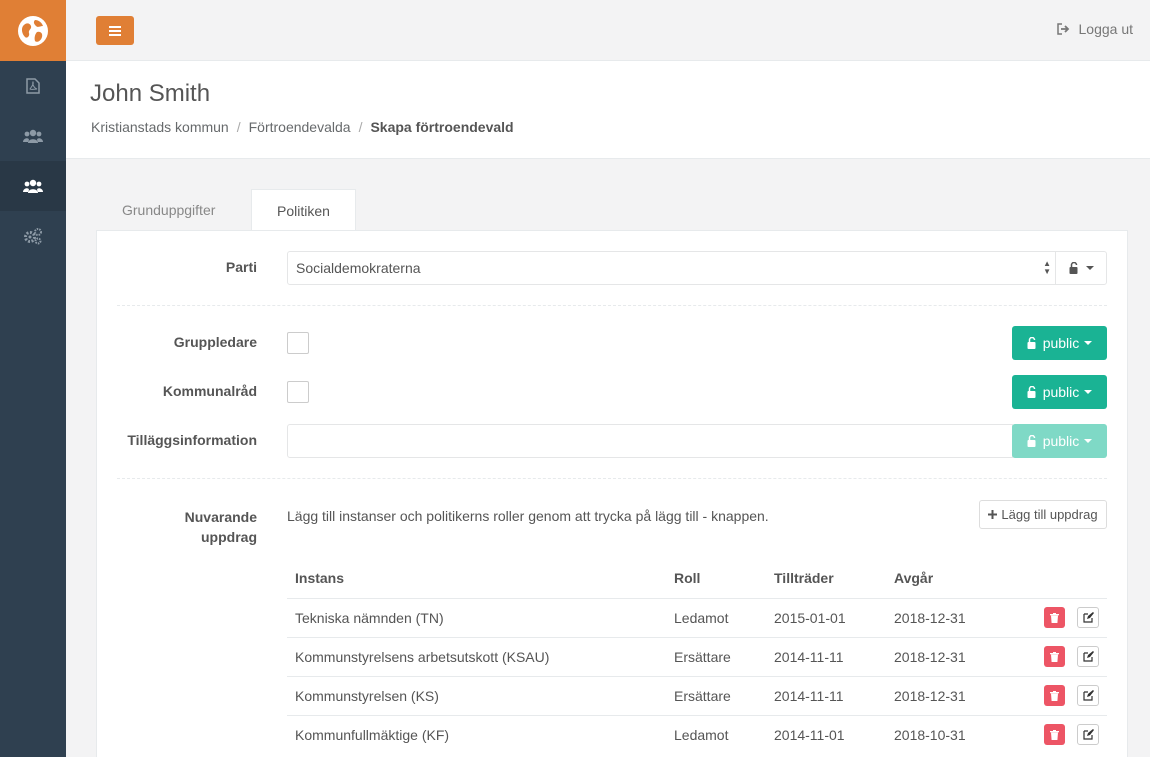  What do you see at coordinates (241, 267) in the screenshot?
I see `parti-label: Parti` at bounding box center [241, 267].